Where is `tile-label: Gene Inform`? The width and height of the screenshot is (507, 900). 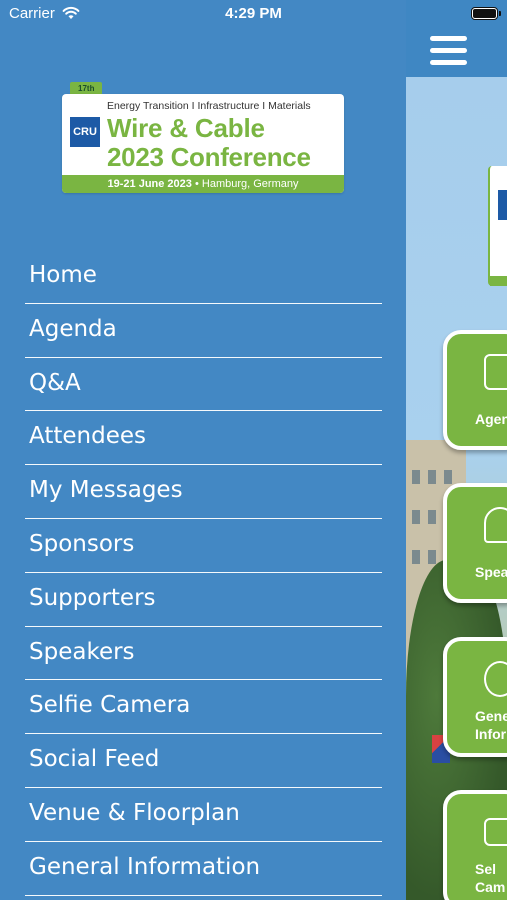 tile-label: Gene Inform is located at coordinates (491, 725).